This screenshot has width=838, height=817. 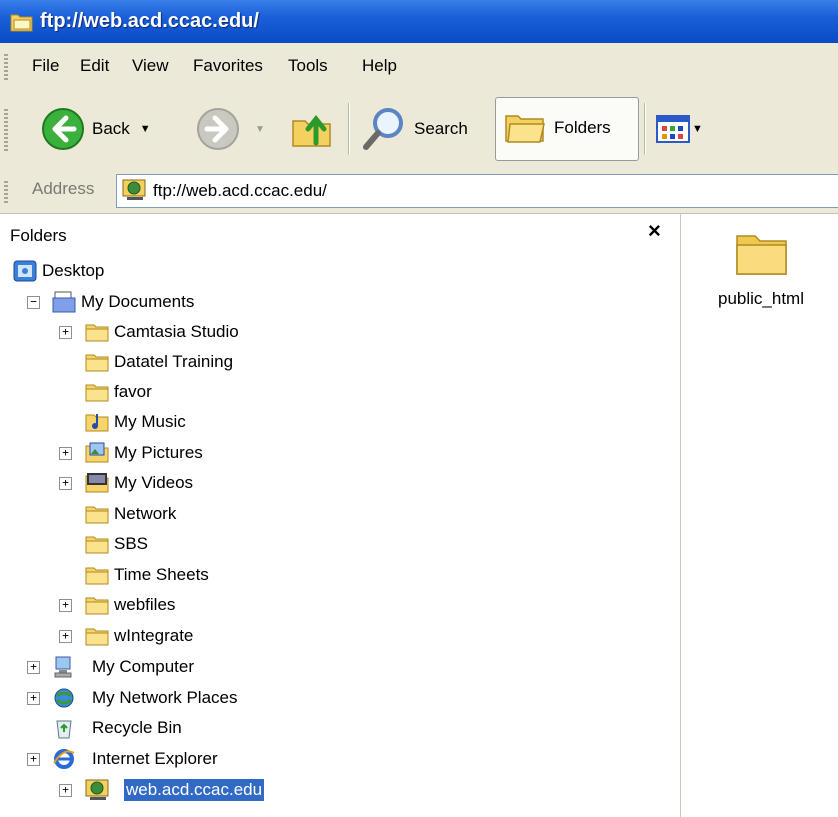 I want to click on menu-grip, so click(x=6, y=66).